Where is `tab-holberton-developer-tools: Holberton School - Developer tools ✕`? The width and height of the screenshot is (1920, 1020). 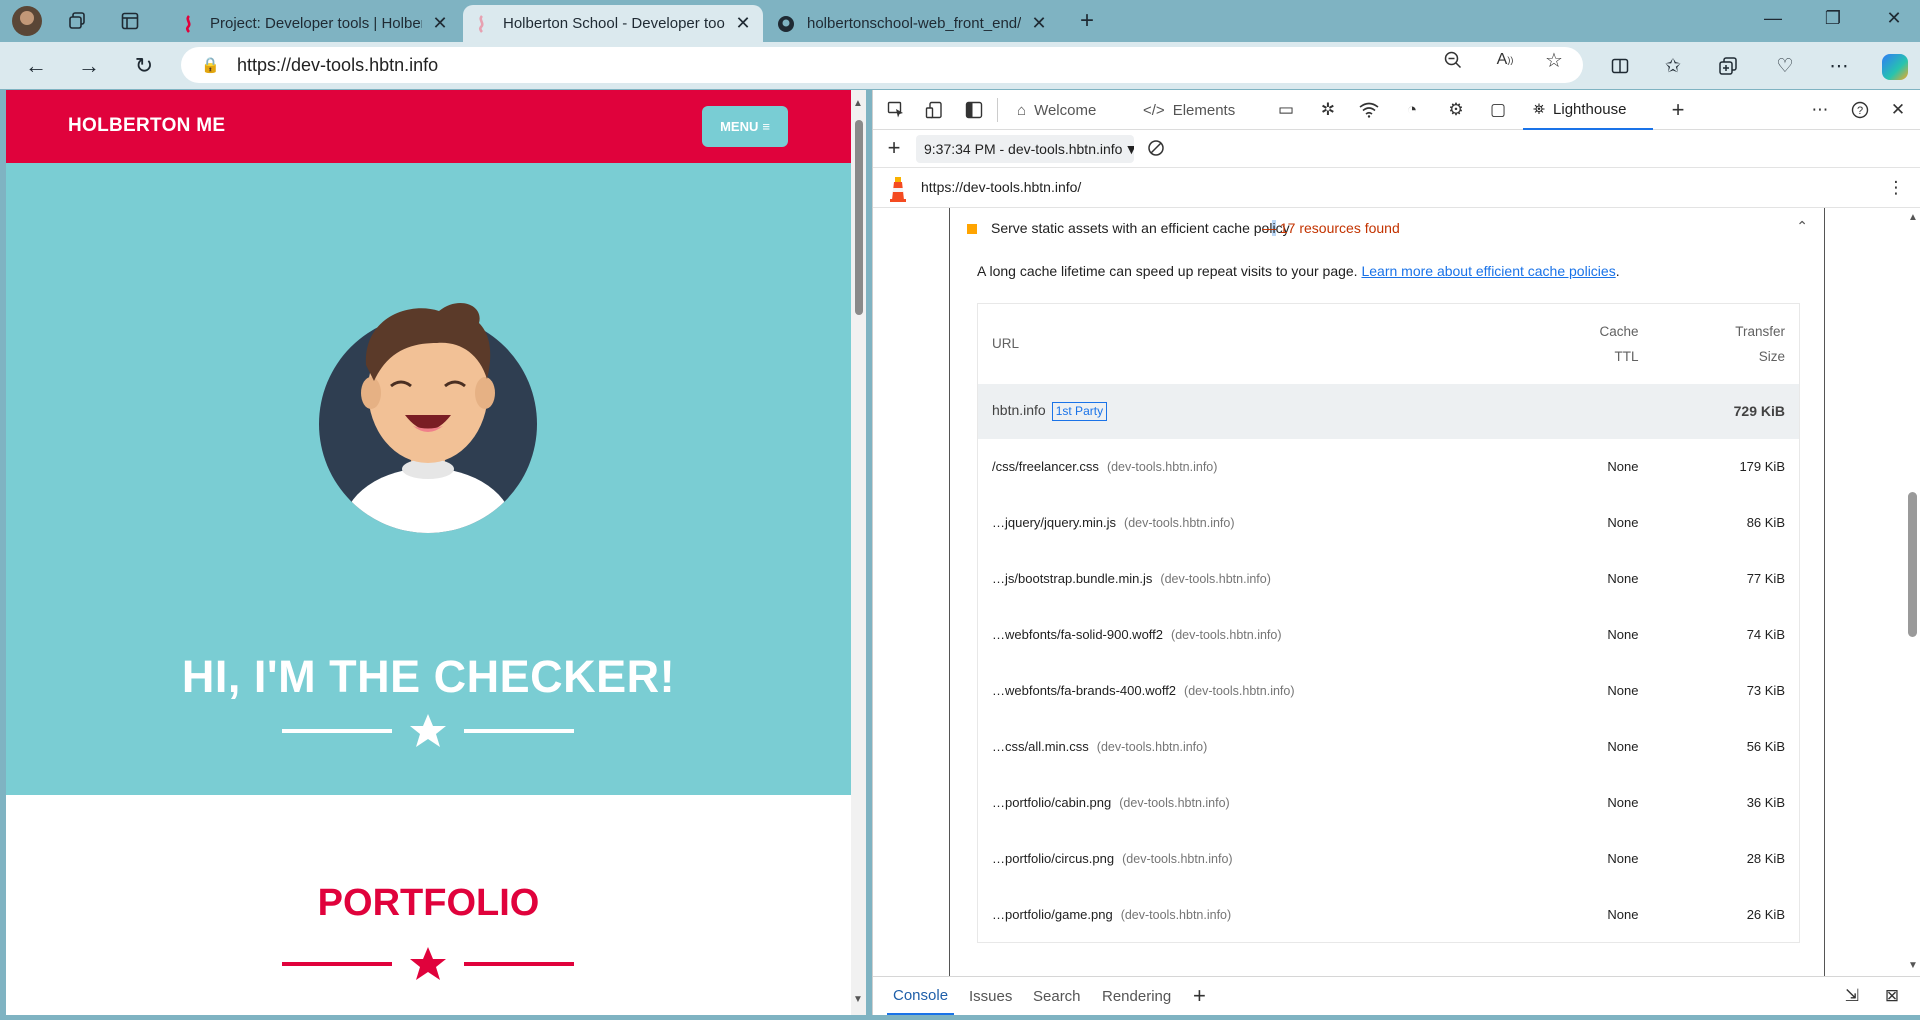 tab-holberton-developer-tools: Holberton School - Developer tools ✕ is located at coordinates (613, 23).